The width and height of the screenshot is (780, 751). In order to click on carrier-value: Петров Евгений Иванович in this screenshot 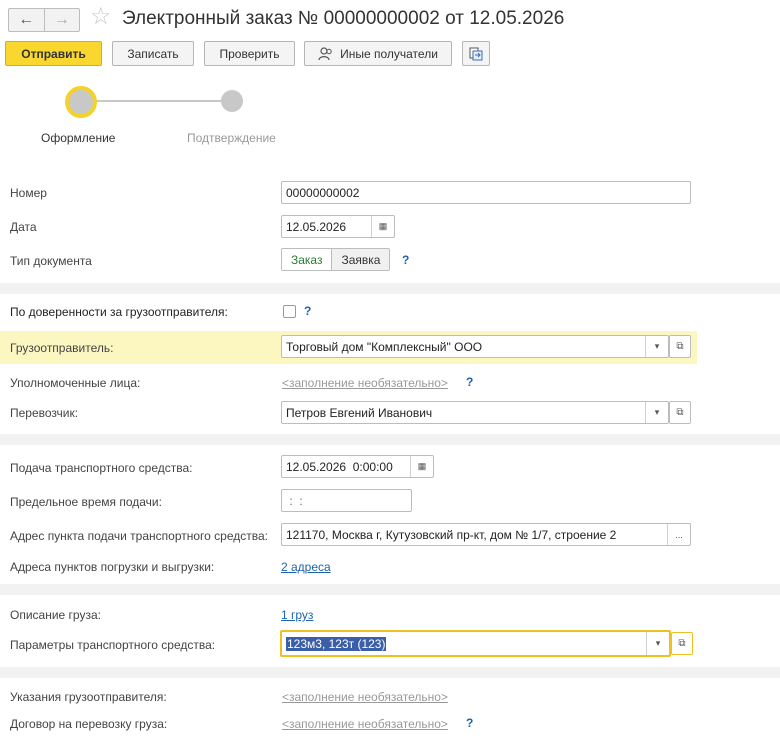, I will do `click(359, 412)`.